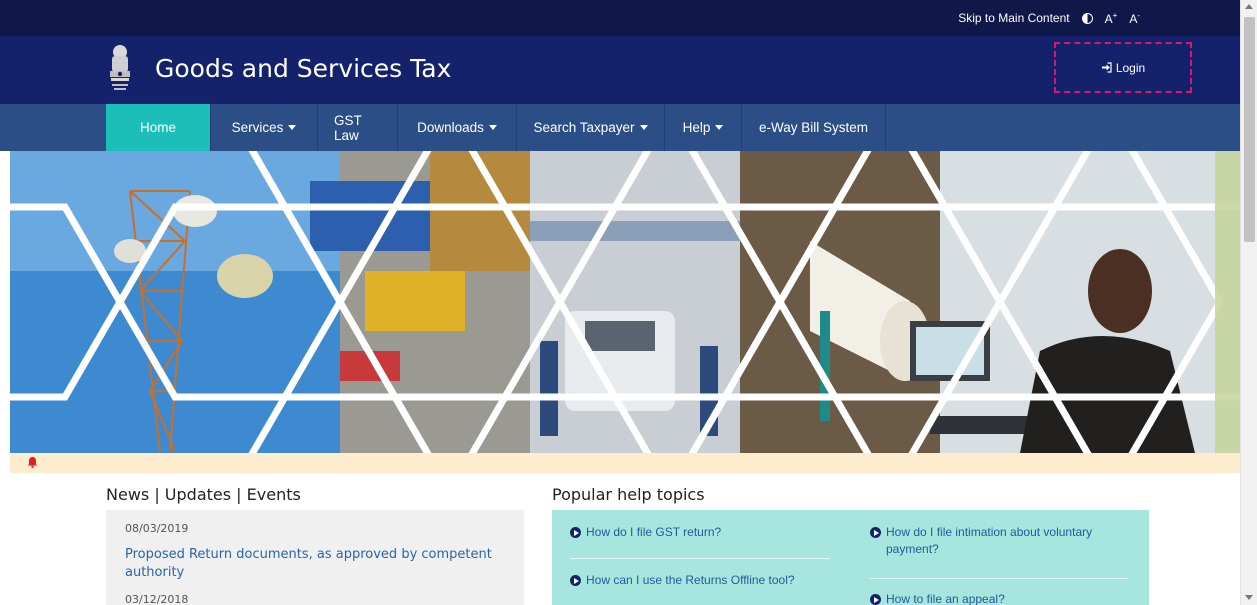 Image resolution: width=1257 pixels, height=605 pixels. I want to click on utility-links: Skip to Main Content A+ A-, so click(1049, 18).